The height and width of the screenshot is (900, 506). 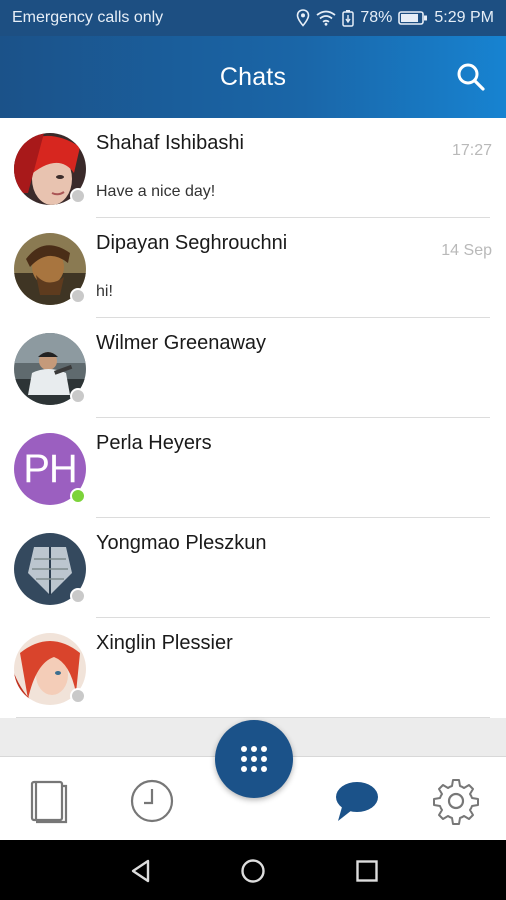 I want to click on clock-text: 5:29 PM, so click(x=464, y=17).